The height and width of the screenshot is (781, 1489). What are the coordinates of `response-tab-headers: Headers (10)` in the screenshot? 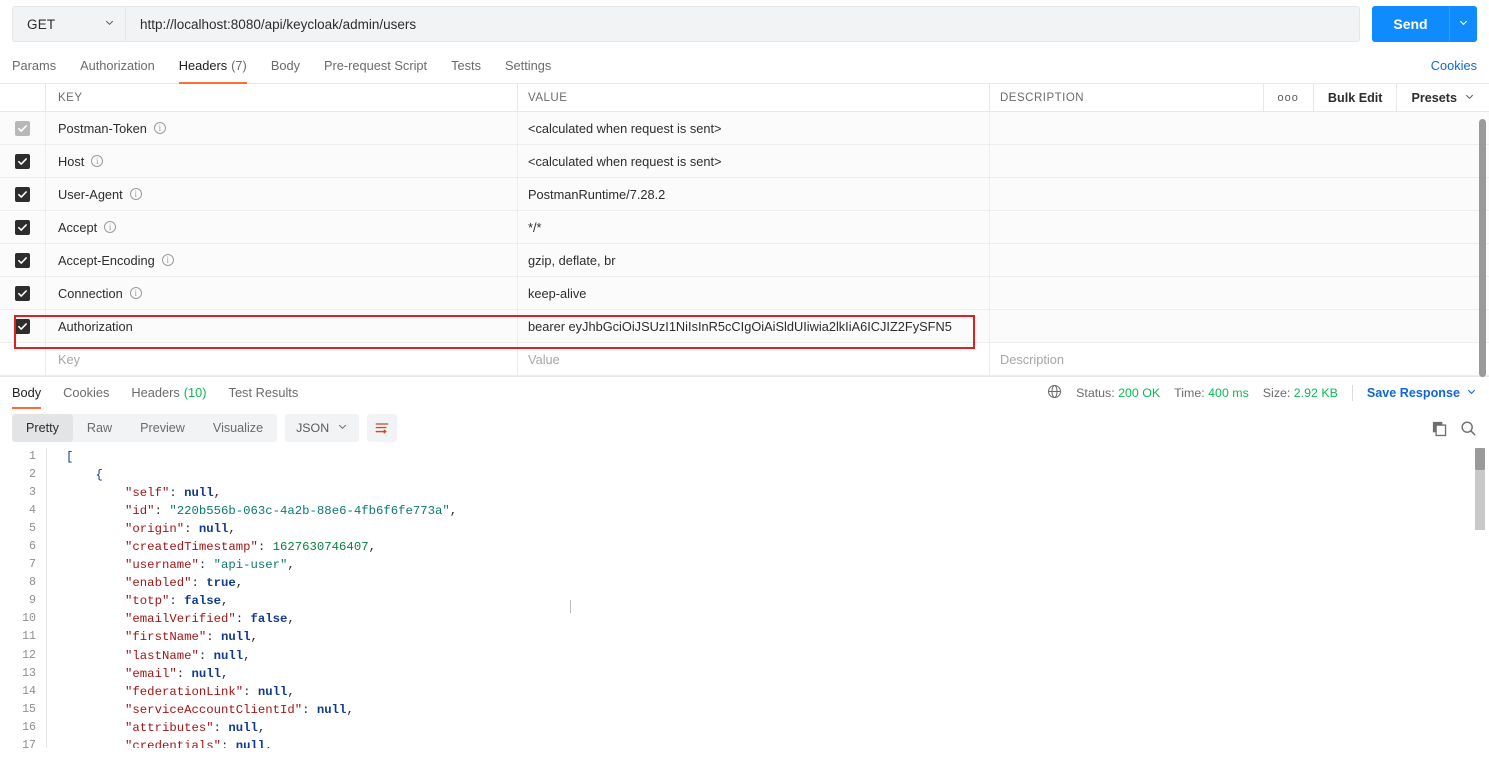 It's located at (168, 393).